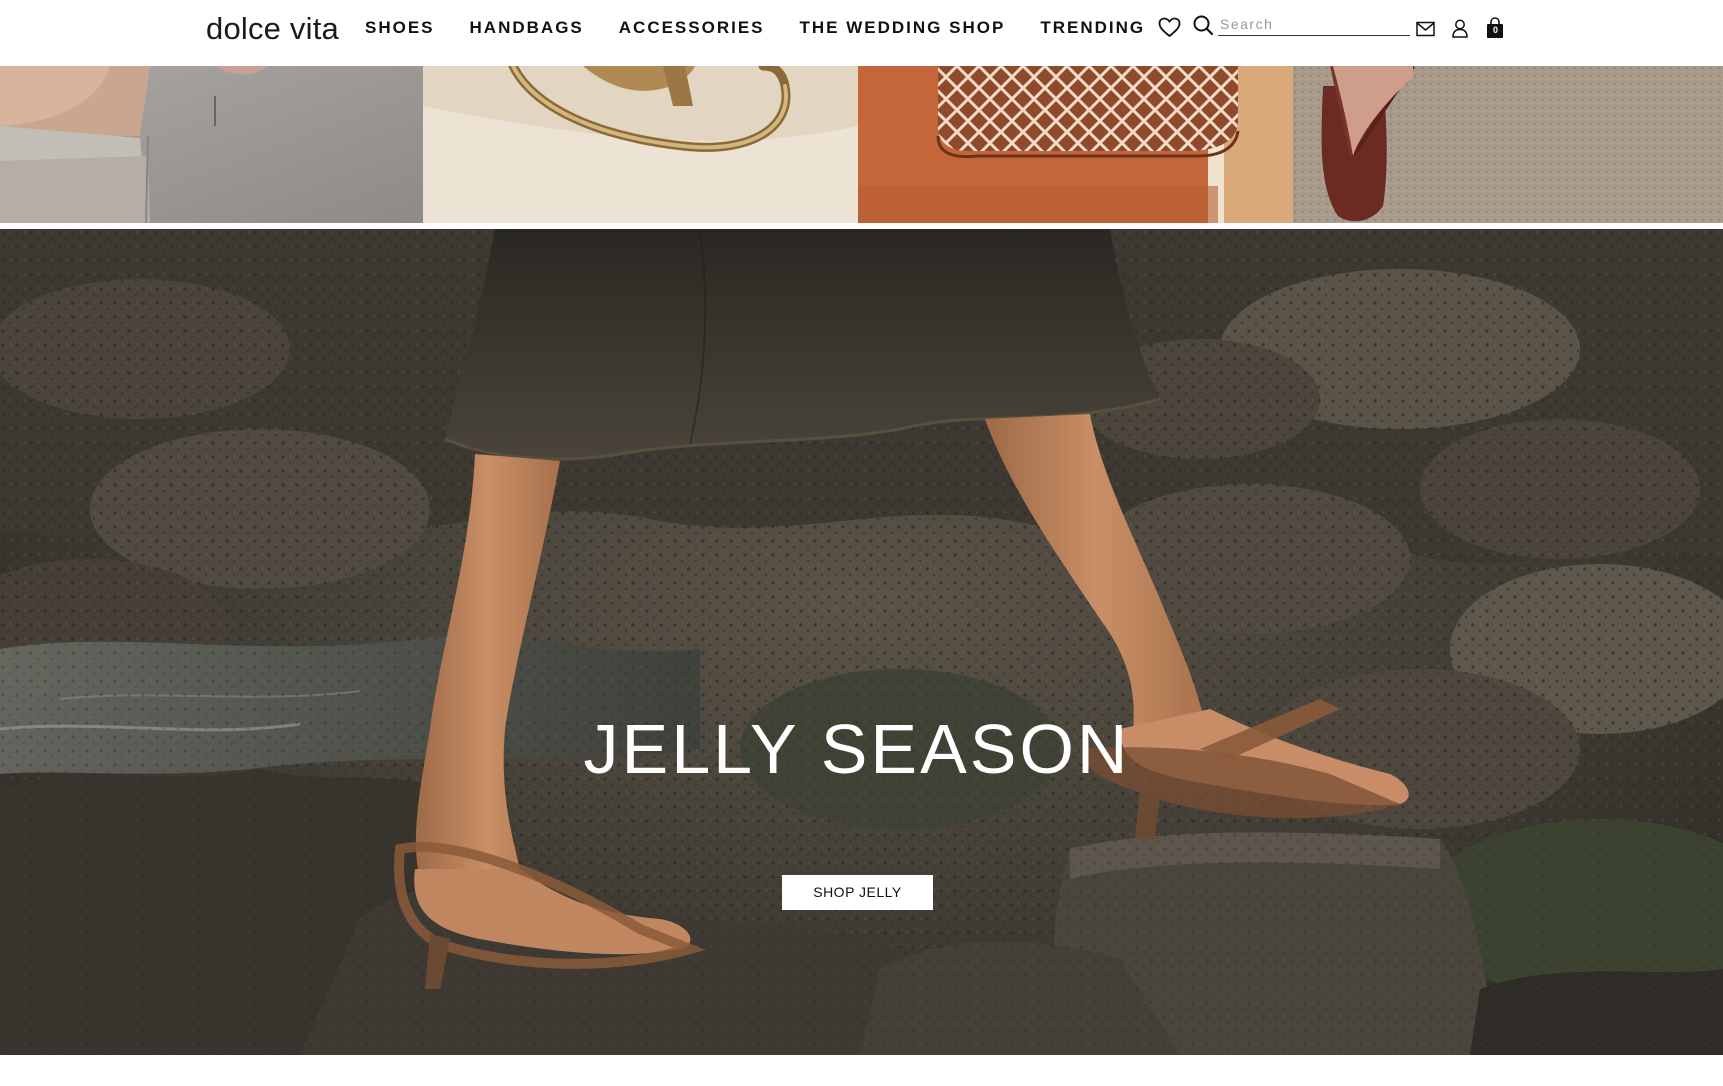 The image size is (1723, 1086). What do you see at coordinates (1425, 29) in the screenshot?
I see `mail-icon` at bounding box center [1425, 29].